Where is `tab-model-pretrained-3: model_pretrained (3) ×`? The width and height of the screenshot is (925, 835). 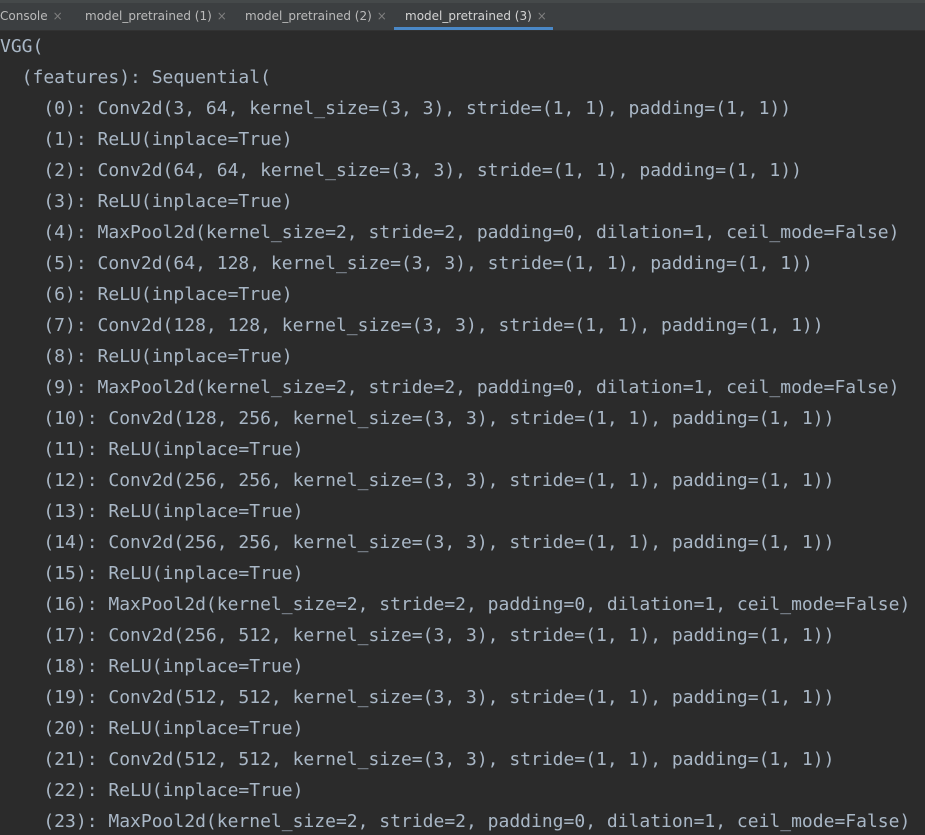 tab-model-pretrained-3: model_pretrained (3) × is located at coordinates (473, 16).